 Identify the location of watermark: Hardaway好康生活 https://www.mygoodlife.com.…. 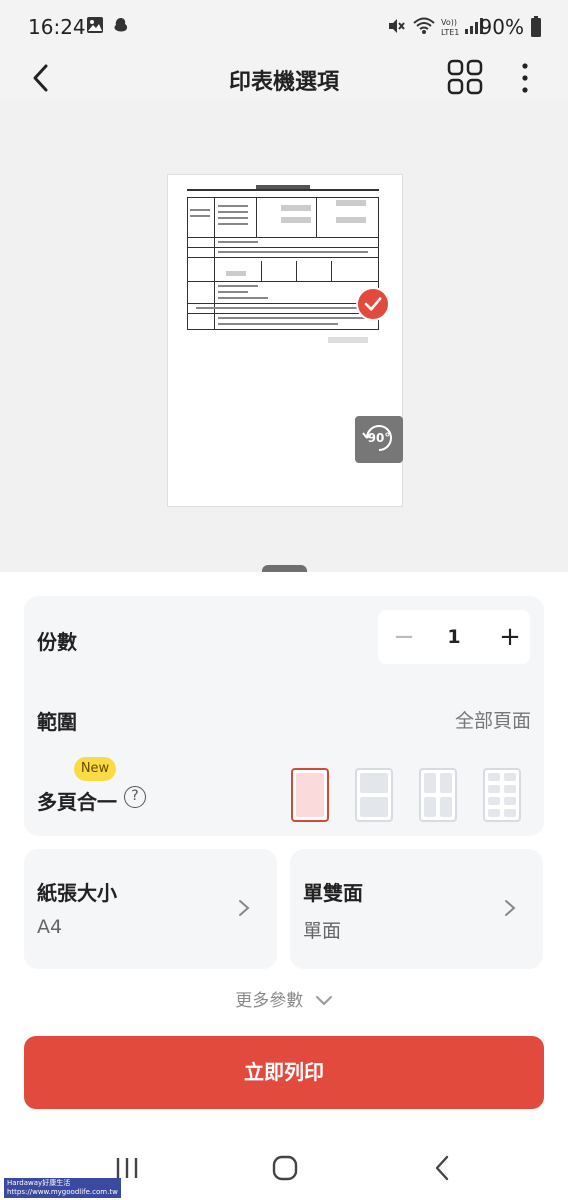
(62, 1188).